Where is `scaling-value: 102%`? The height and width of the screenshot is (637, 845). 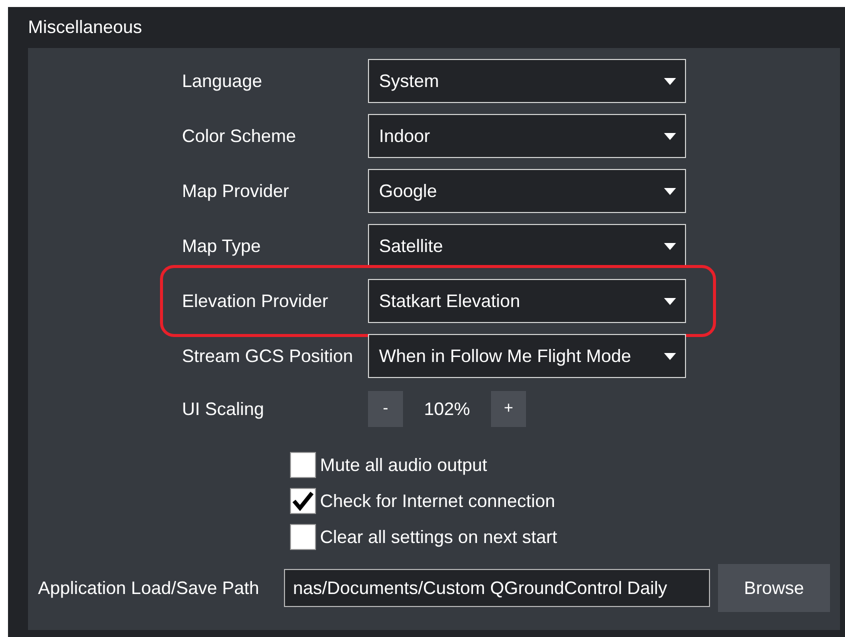
scaling-value: 102% is located at coordinates (447, 409).